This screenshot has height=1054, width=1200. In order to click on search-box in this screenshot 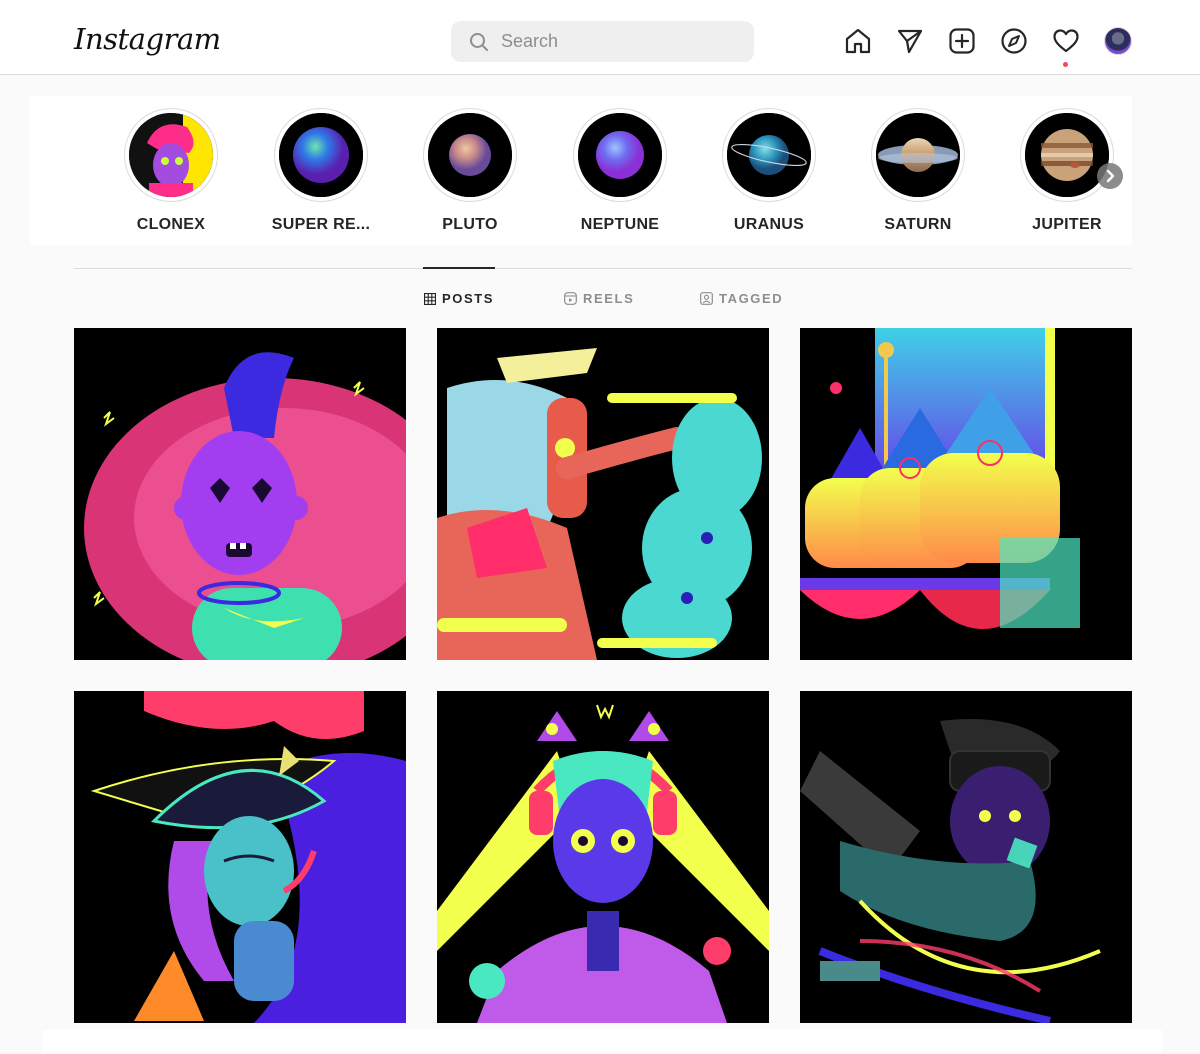, I will do `click(602, 41)`.